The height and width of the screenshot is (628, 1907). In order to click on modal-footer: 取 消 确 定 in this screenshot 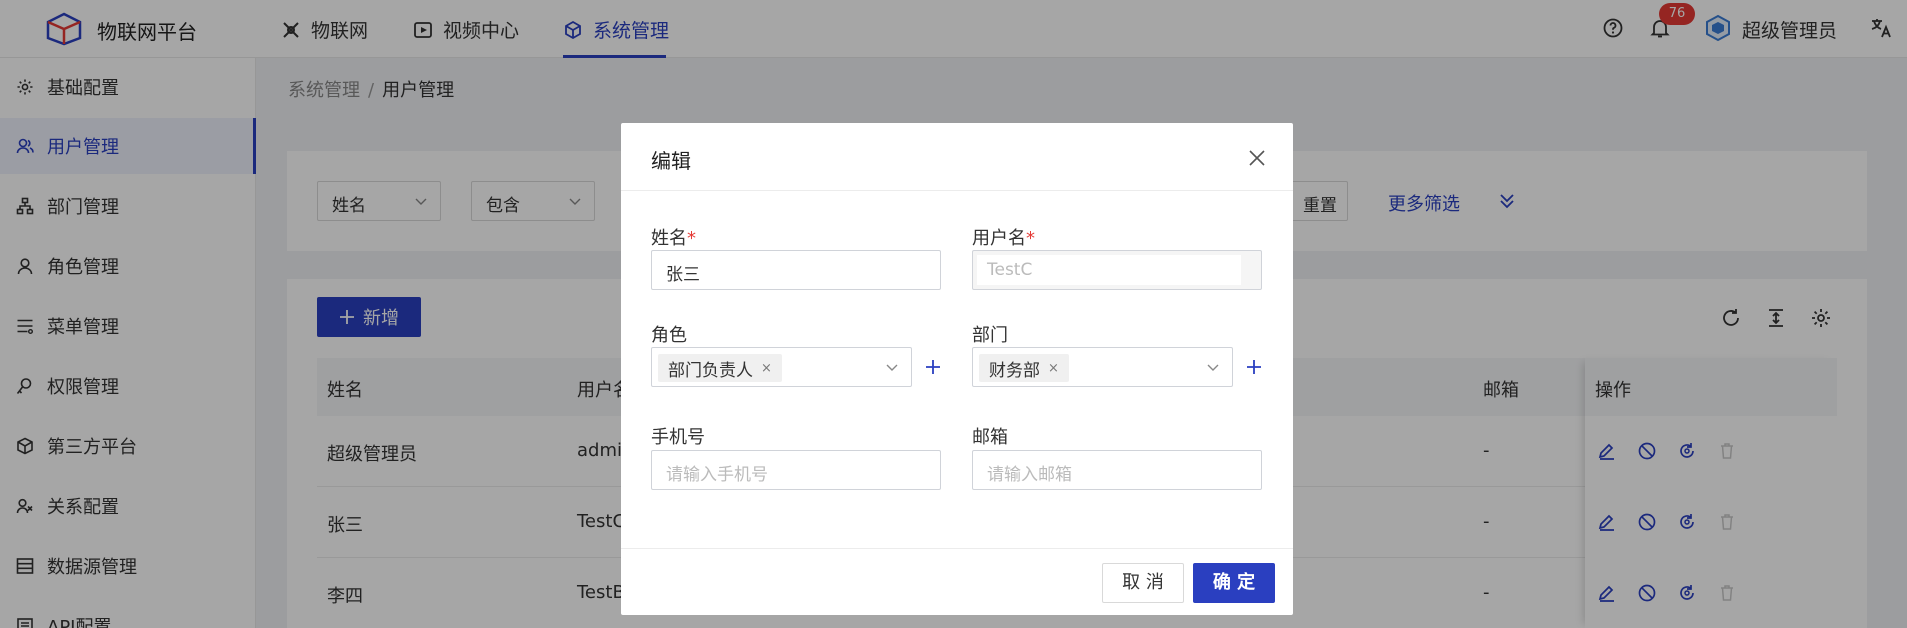, I will do `click(957, 581)`.